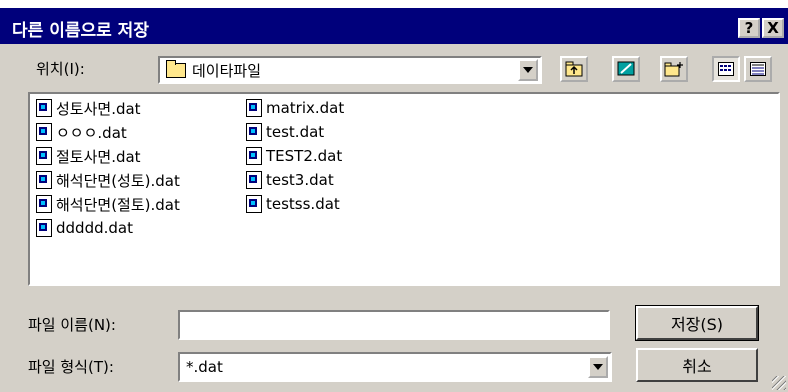  Describe the element at coordinates (350, 70) in the screenshot. I see `location-combo: 데이타파일` at that location.